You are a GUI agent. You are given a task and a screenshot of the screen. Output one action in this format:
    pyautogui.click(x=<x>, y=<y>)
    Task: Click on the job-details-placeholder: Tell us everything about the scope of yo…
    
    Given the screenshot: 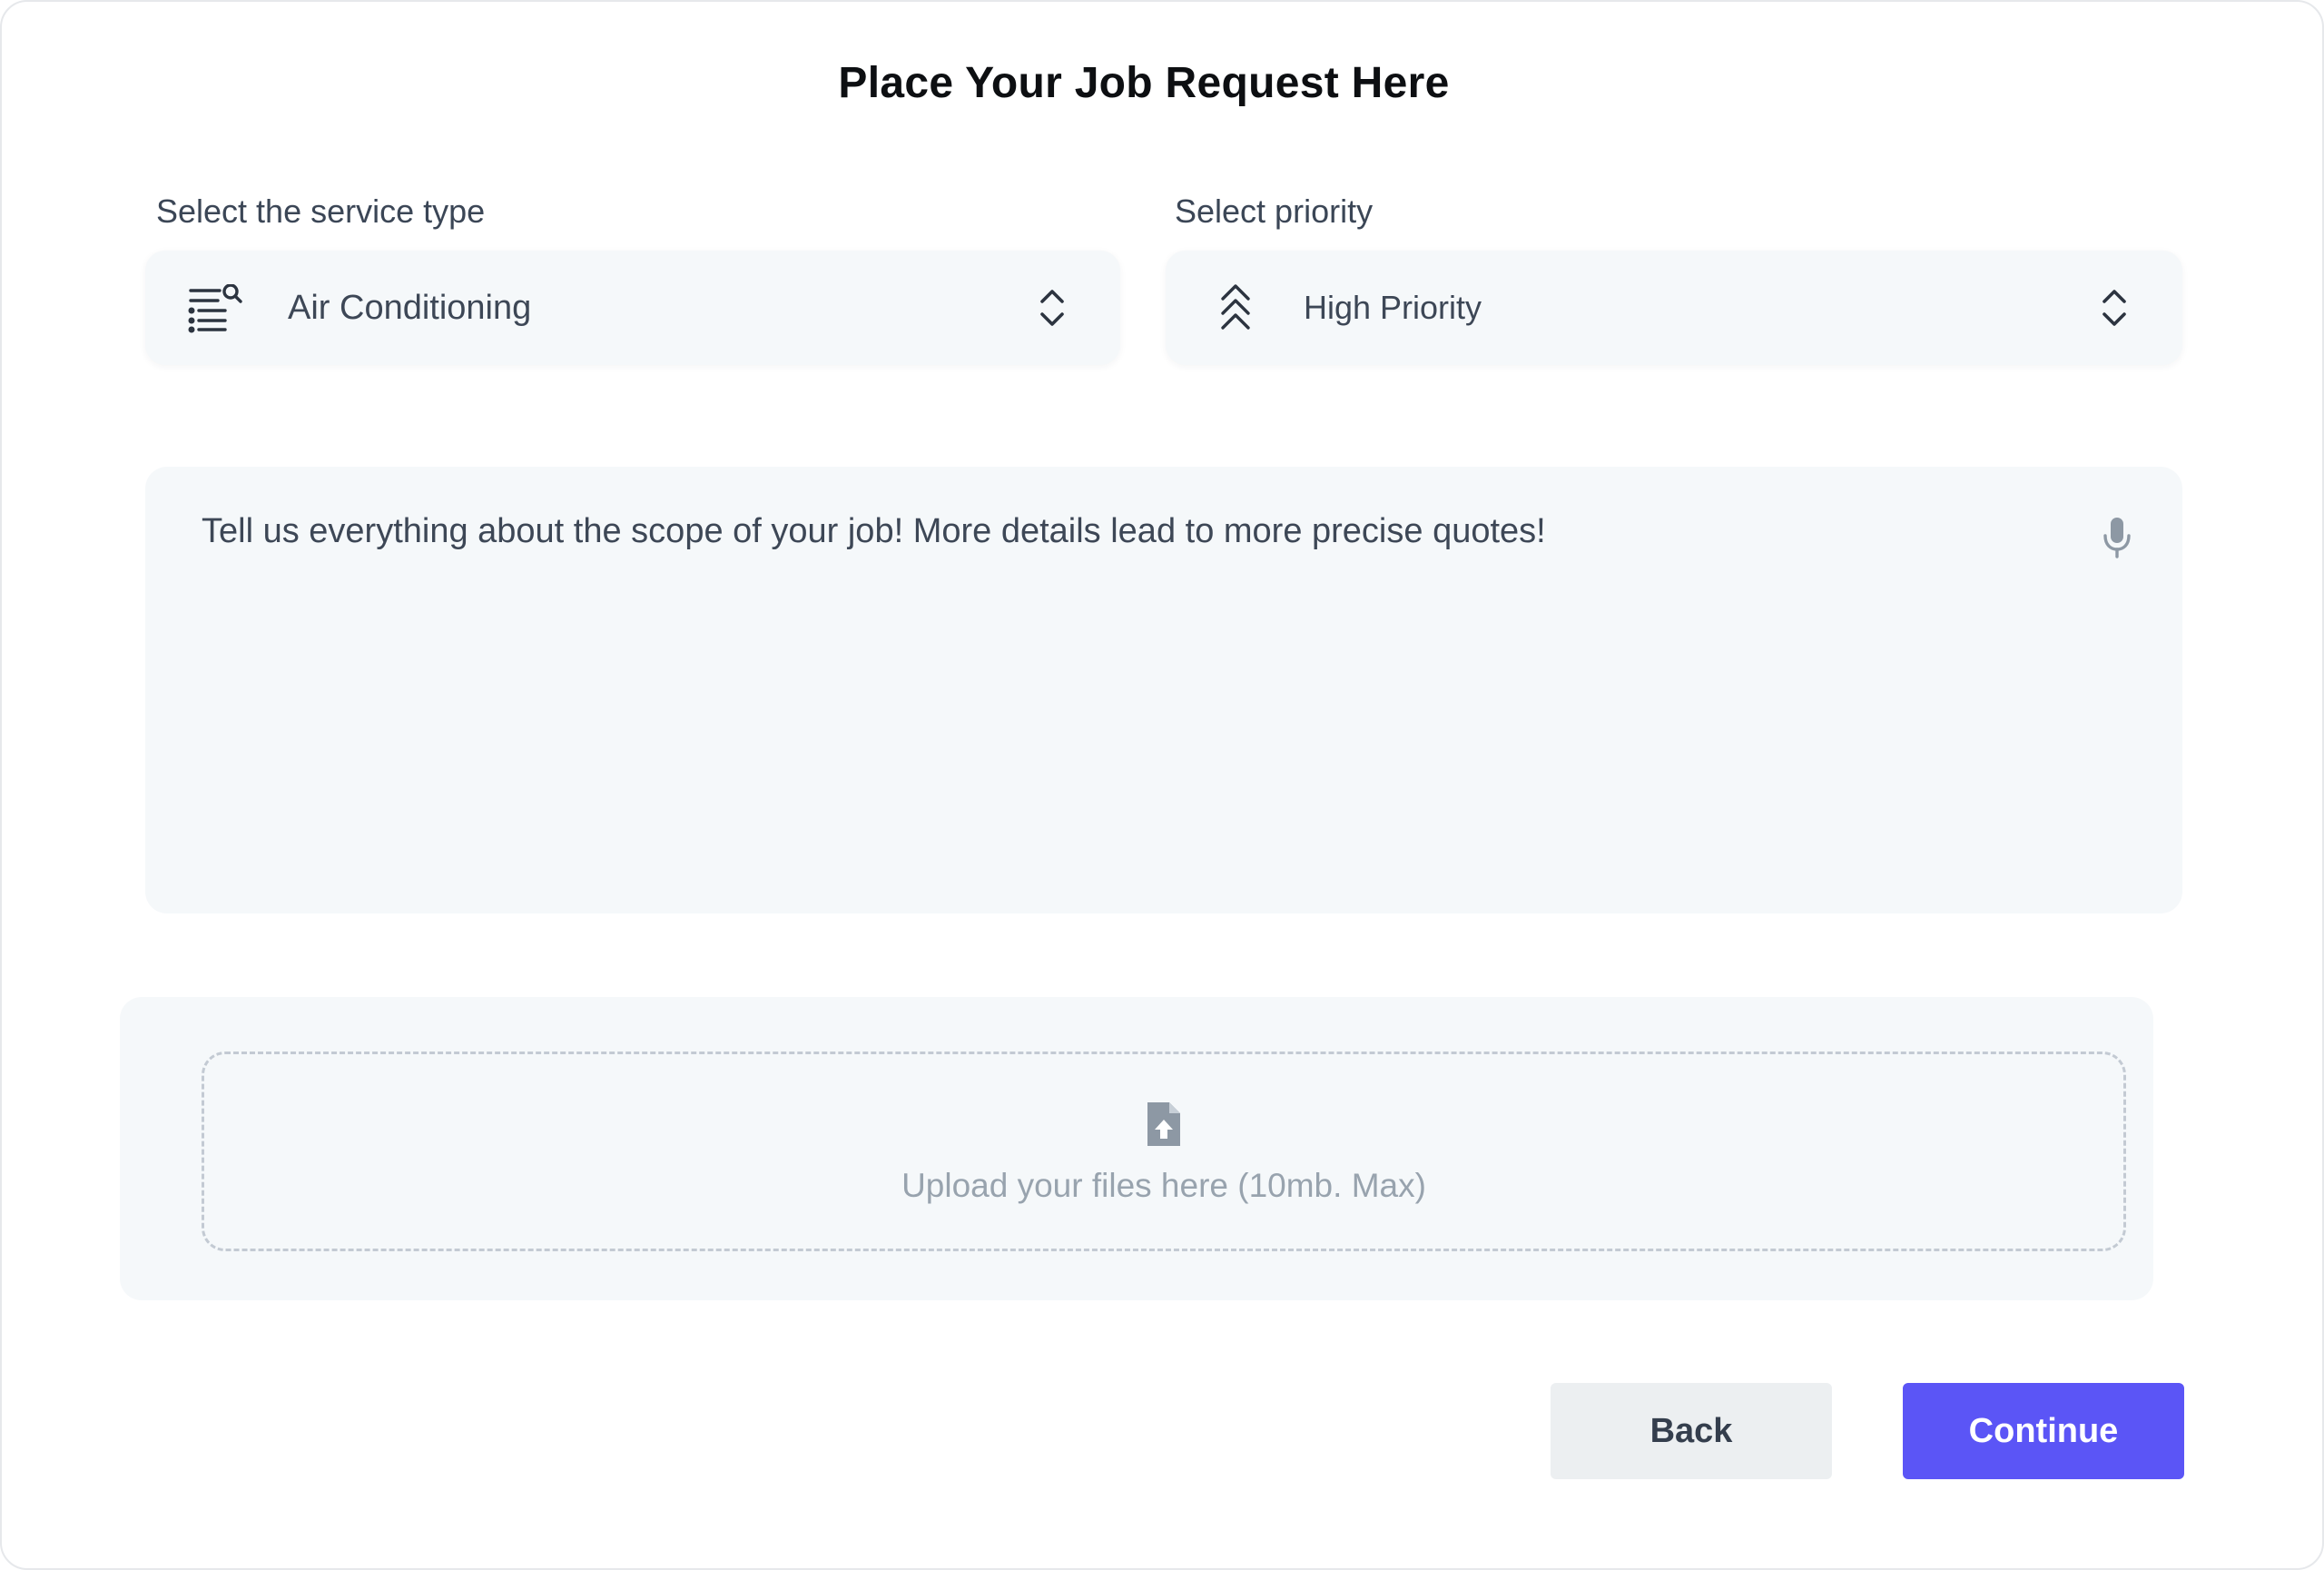 What is the action you would take?
    pyautogui.click(x=874, y=531)
    